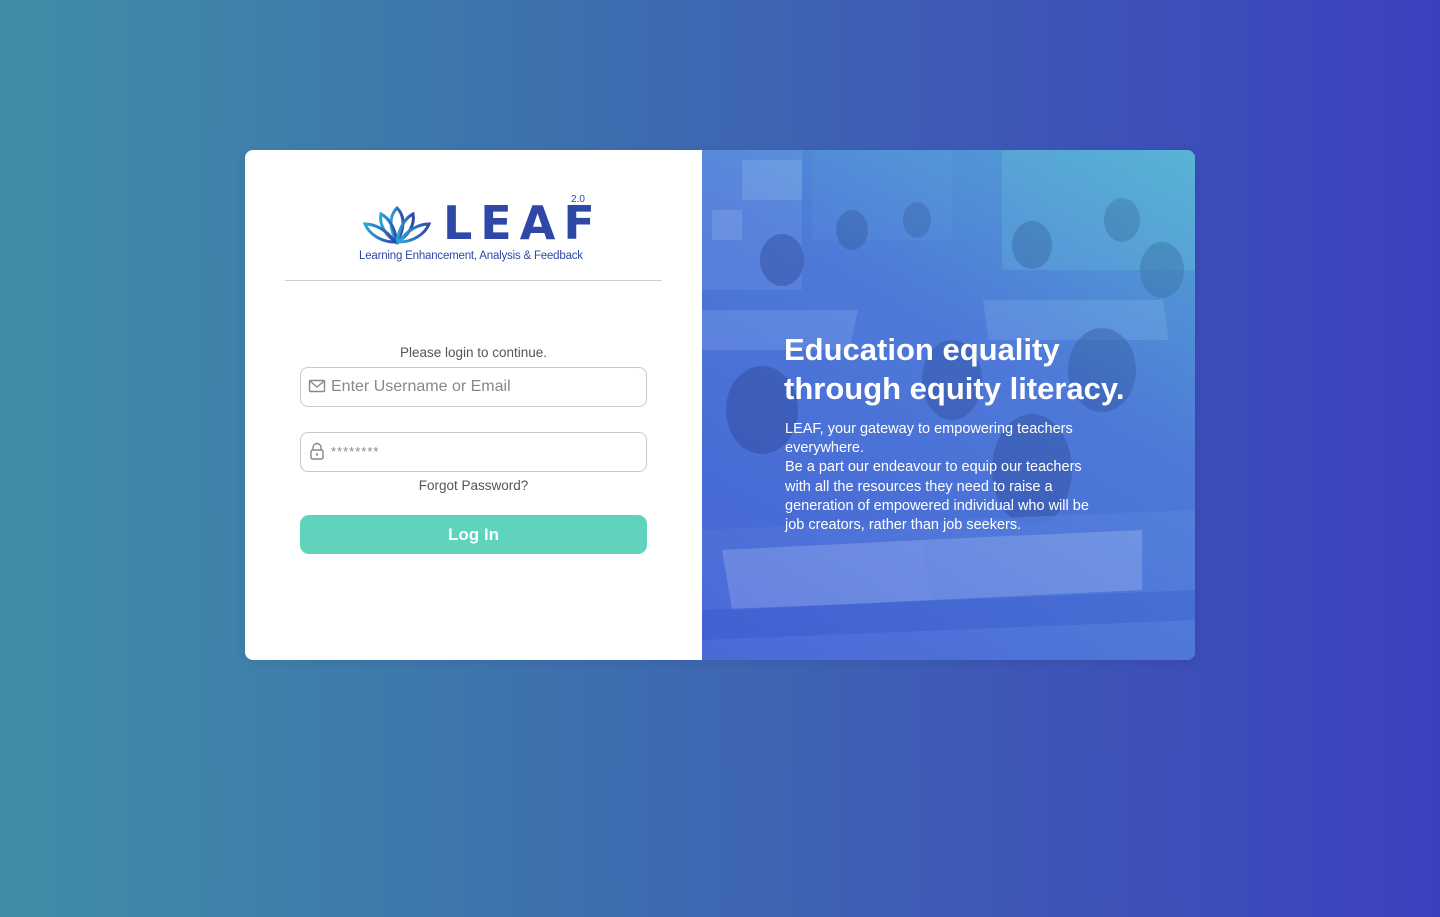  What do you see at coordinates (317, 386) in the screenshot?
I see `mail-icon` at bounding box center [317, 386].